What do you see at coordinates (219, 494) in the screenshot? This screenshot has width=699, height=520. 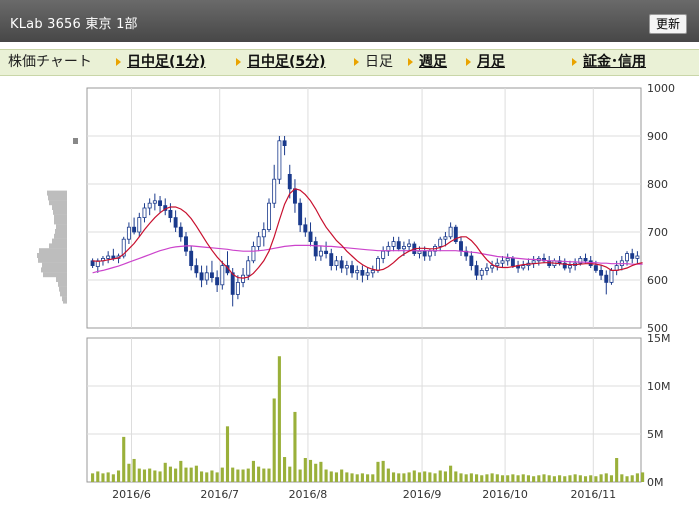 I see `date-tick-label: 2016/7` at bounding box center [219, 494].